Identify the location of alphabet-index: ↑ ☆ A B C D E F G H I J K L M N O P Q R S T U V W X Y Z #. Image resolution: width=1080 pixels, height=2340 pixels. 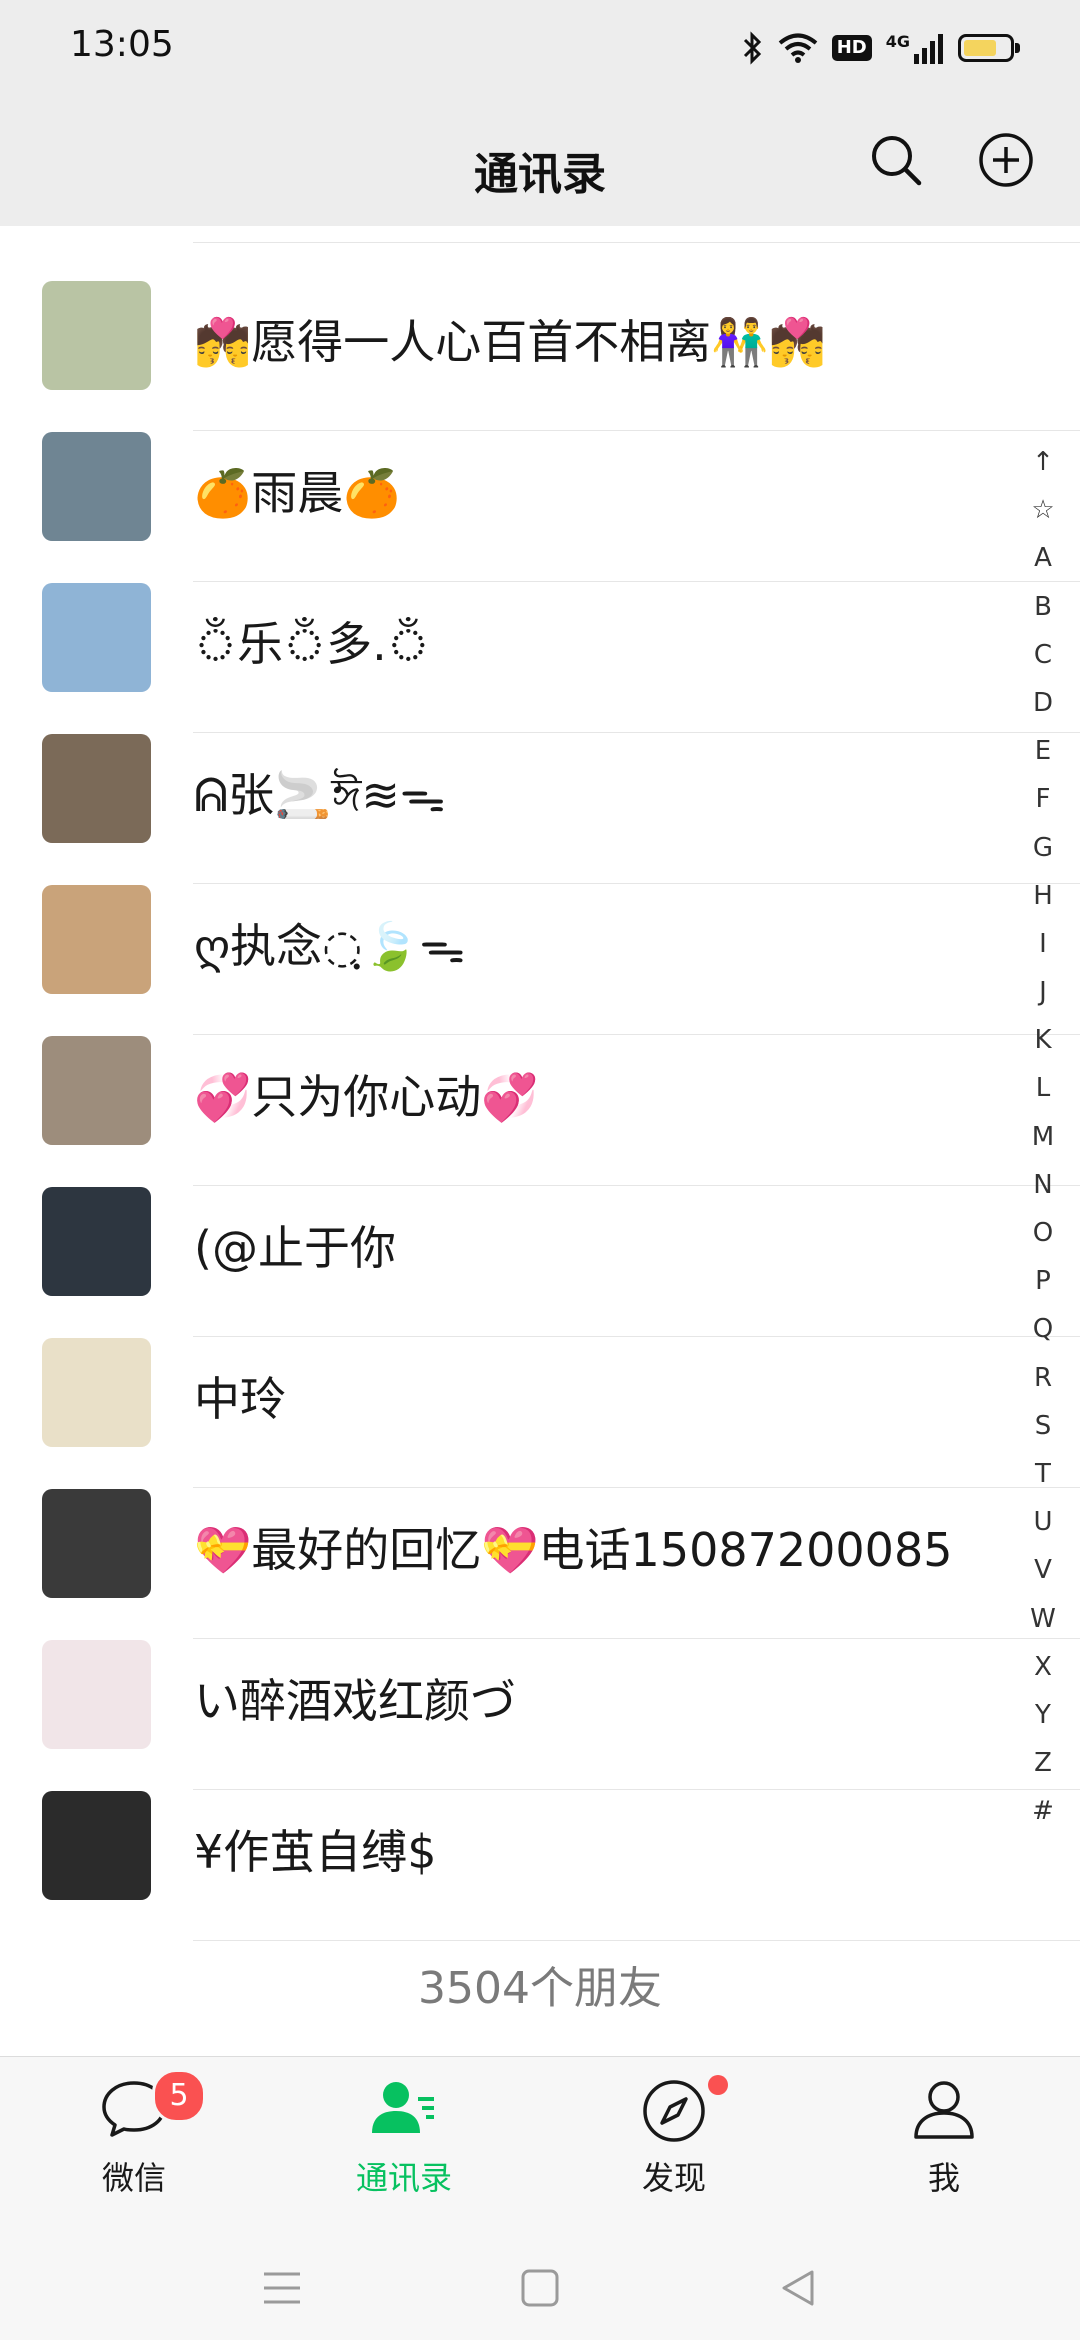
(1043, 1136).